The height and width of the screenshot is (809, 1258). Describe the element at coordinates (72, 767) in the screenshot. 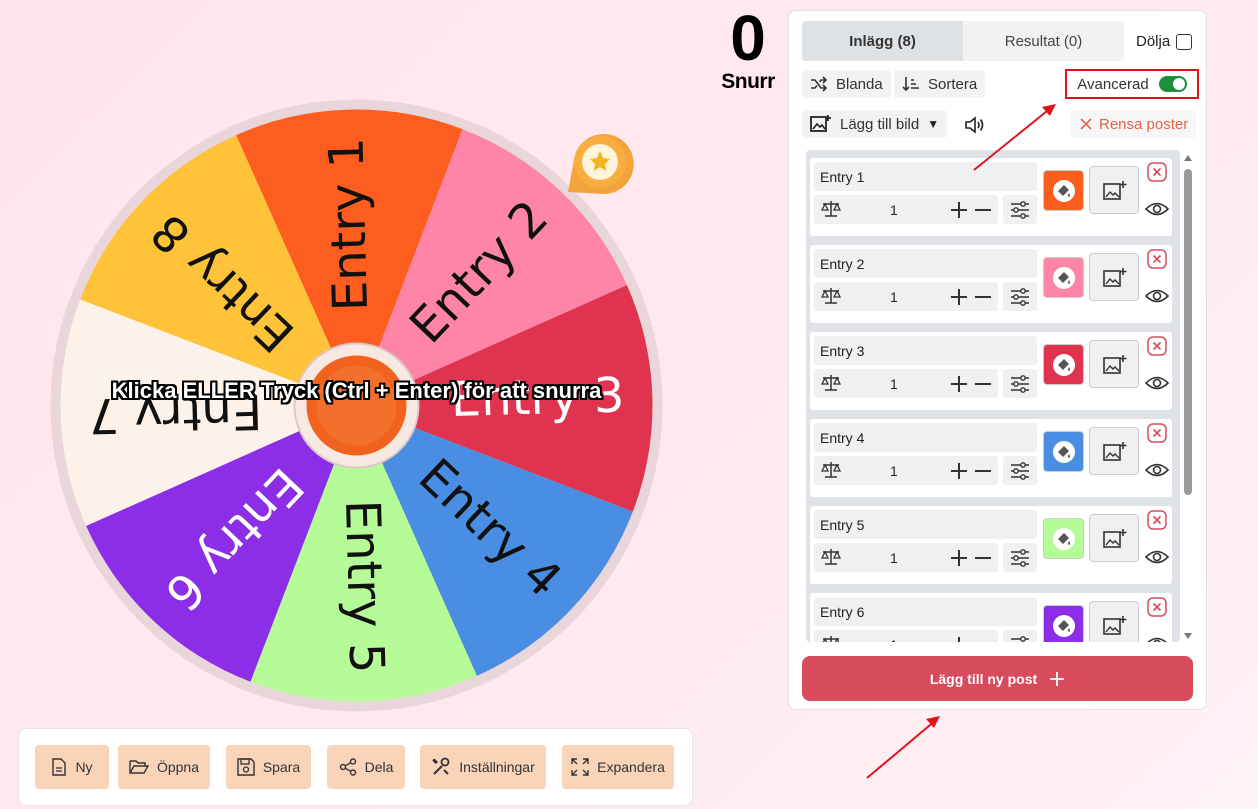

I see `new-button: Ny` at that location.